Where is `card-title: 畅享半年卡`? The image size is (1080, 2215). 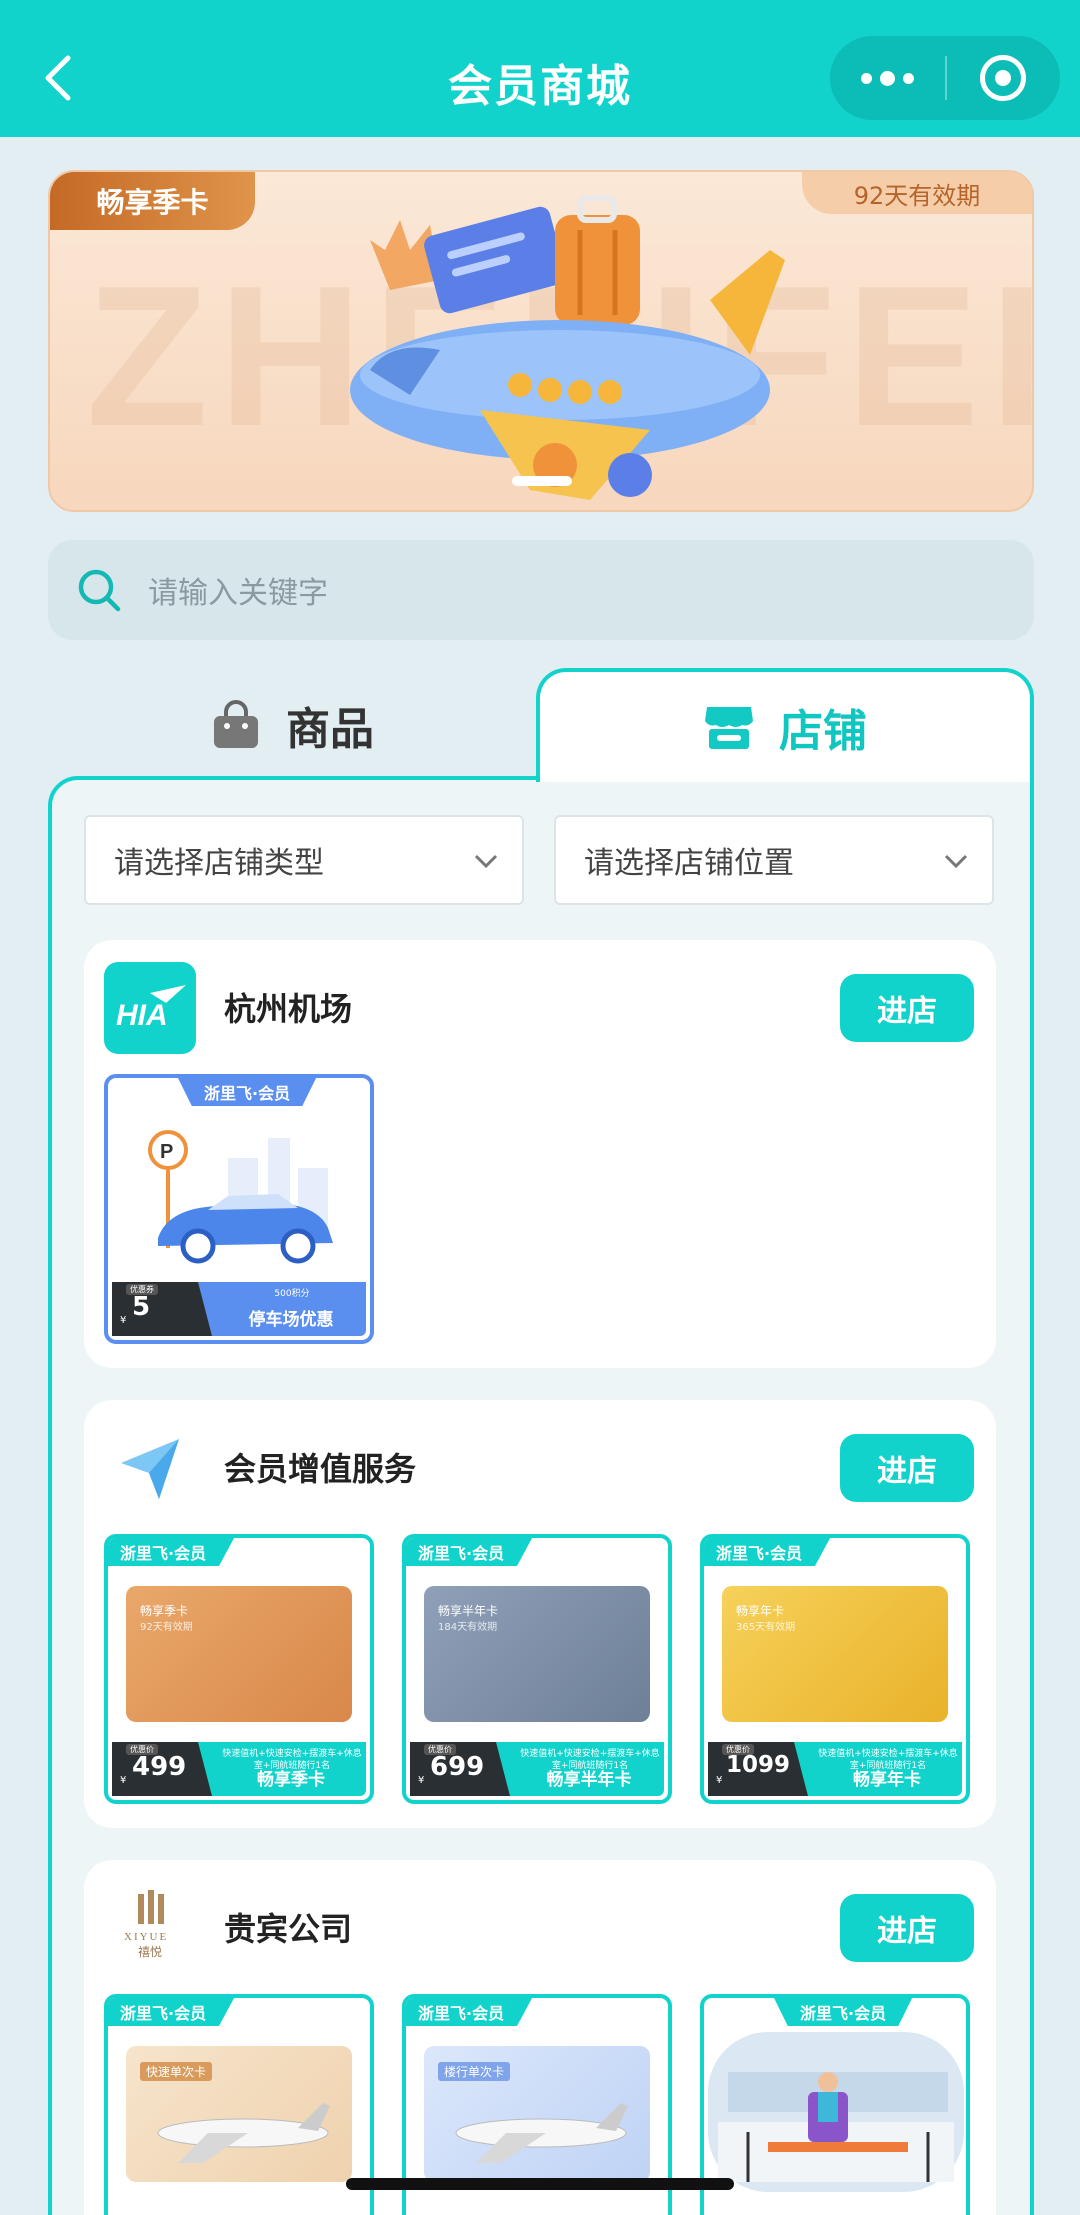 card-title: 畅享半年卡 is located at coordinates (468, 1611).